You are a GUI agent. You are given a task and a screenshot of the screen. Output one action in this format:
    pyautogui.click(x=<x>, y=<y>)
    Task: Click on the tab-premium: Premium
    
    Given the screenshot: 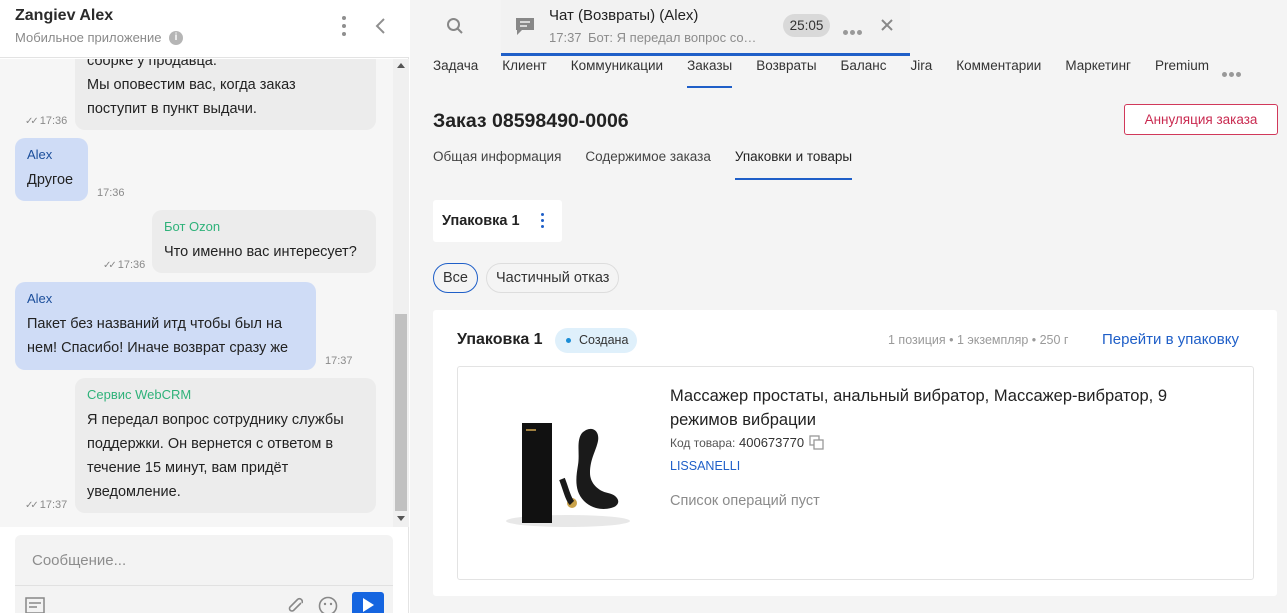 What is the action you would take?
    pyautogui.click(x=1182, y=72)
    